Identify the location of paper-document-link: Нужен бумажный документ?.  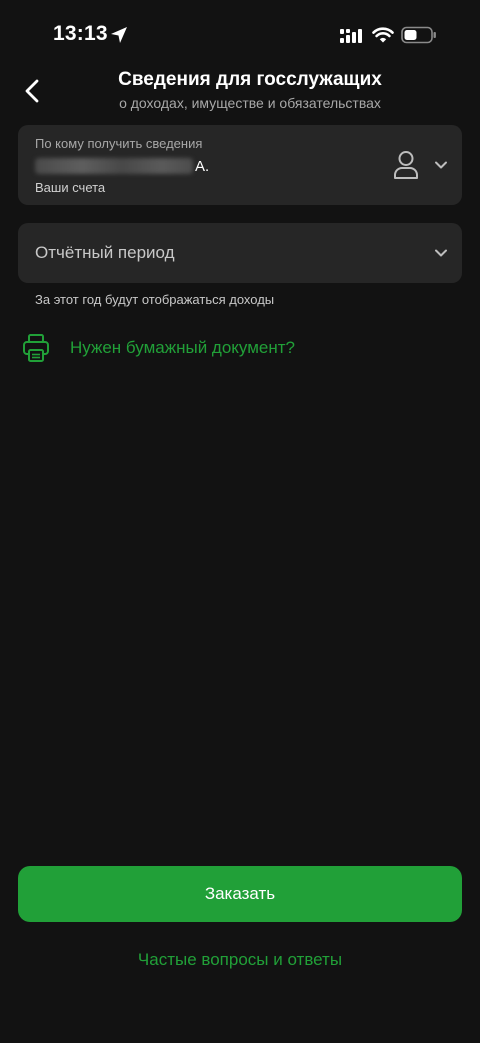
(158, 348).